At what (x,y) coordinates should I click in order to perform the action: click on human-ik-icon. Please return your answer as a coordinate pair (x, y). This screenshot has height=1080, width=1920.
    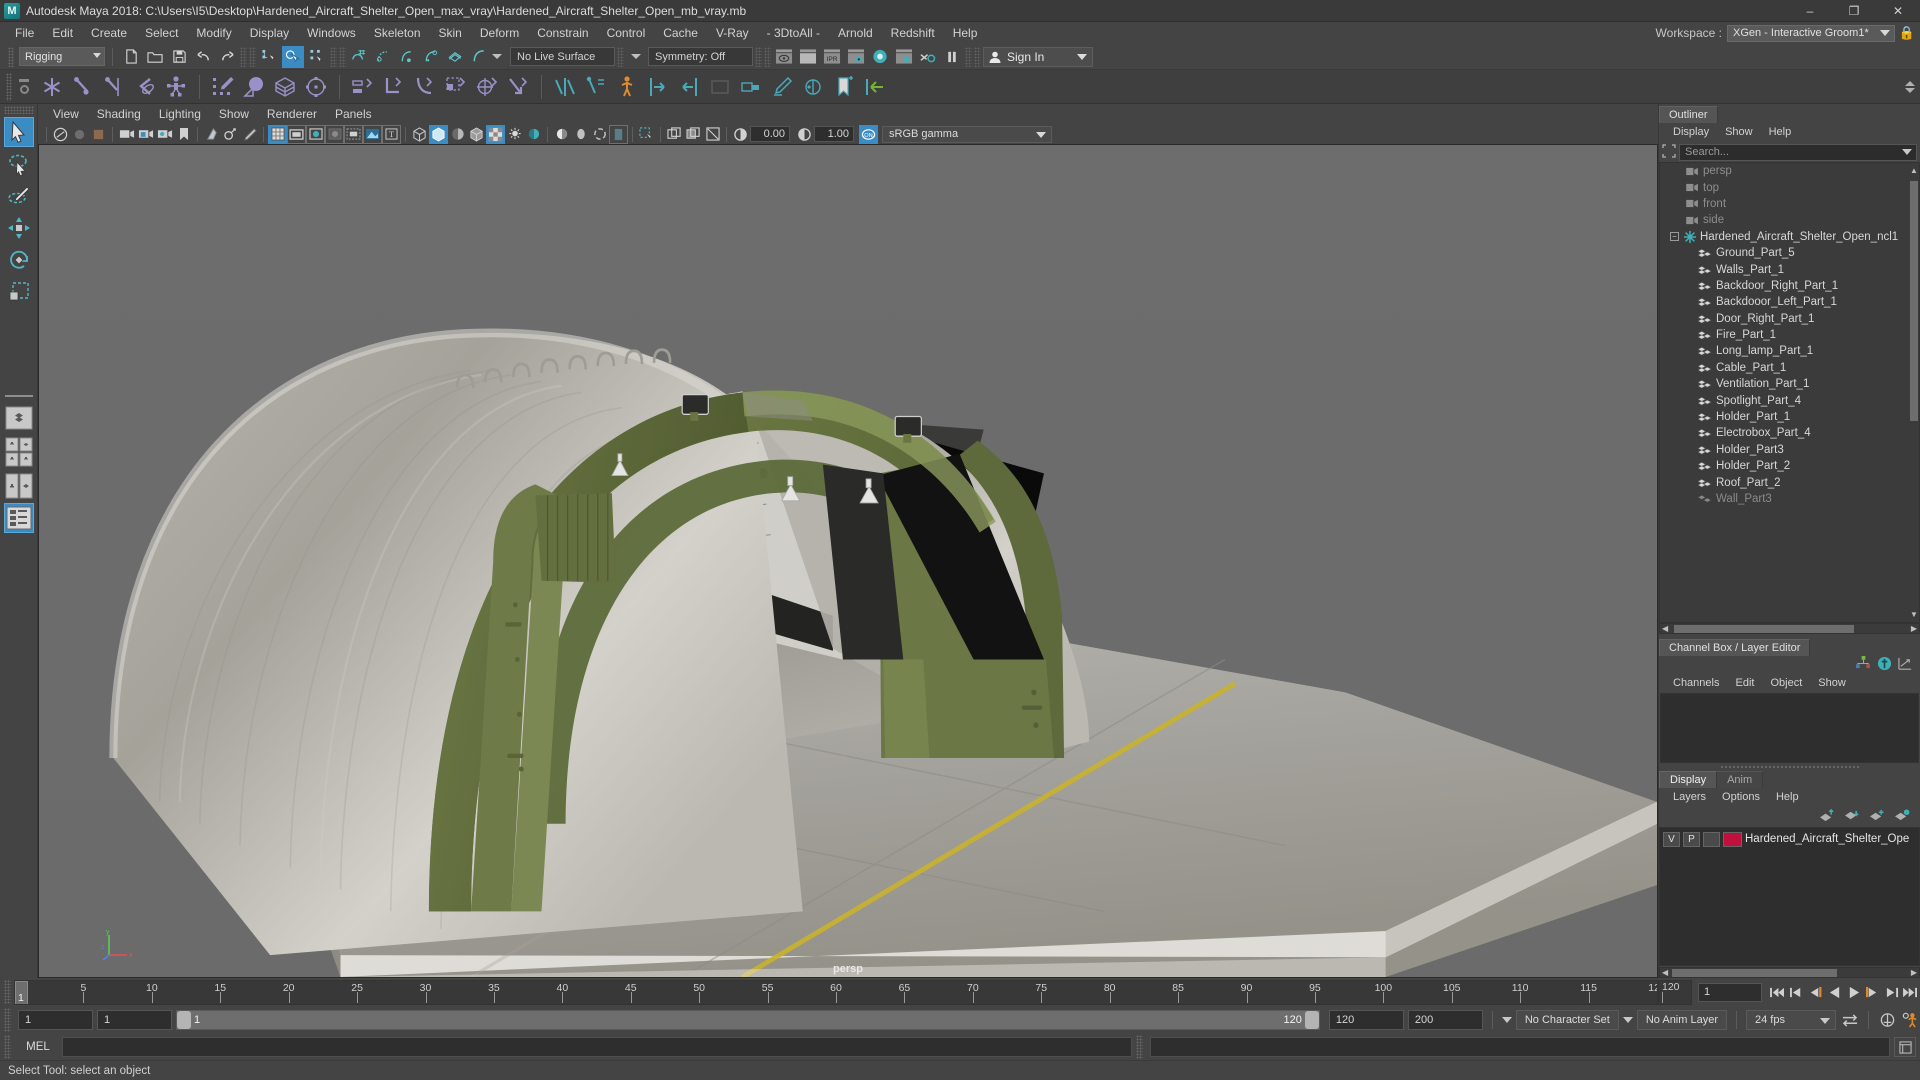
    Looking at the image, I should click on (627, 87).